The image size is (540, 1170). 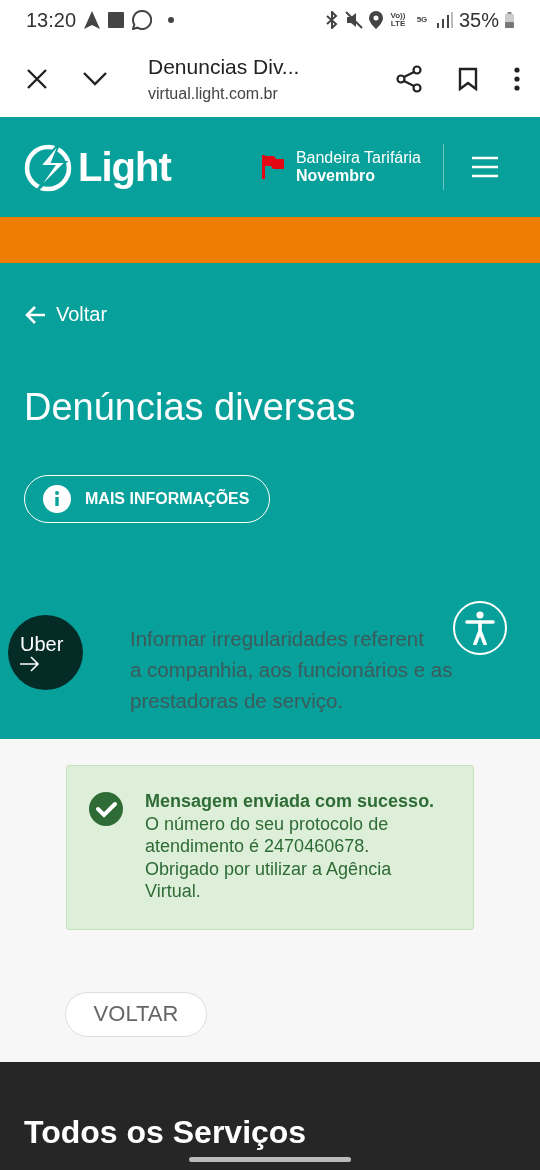 I want to click on back-link: Voltar, so click(x=66, y=314).